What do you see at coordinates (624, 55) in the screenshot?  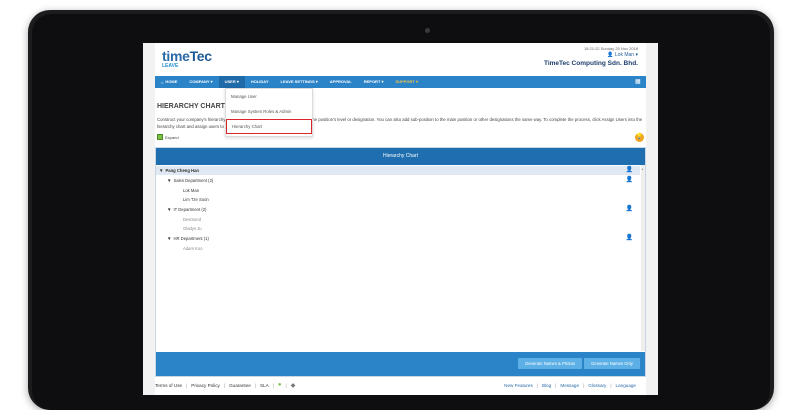 I see `user-name: Lok Man` at bounding box center [624, 55].